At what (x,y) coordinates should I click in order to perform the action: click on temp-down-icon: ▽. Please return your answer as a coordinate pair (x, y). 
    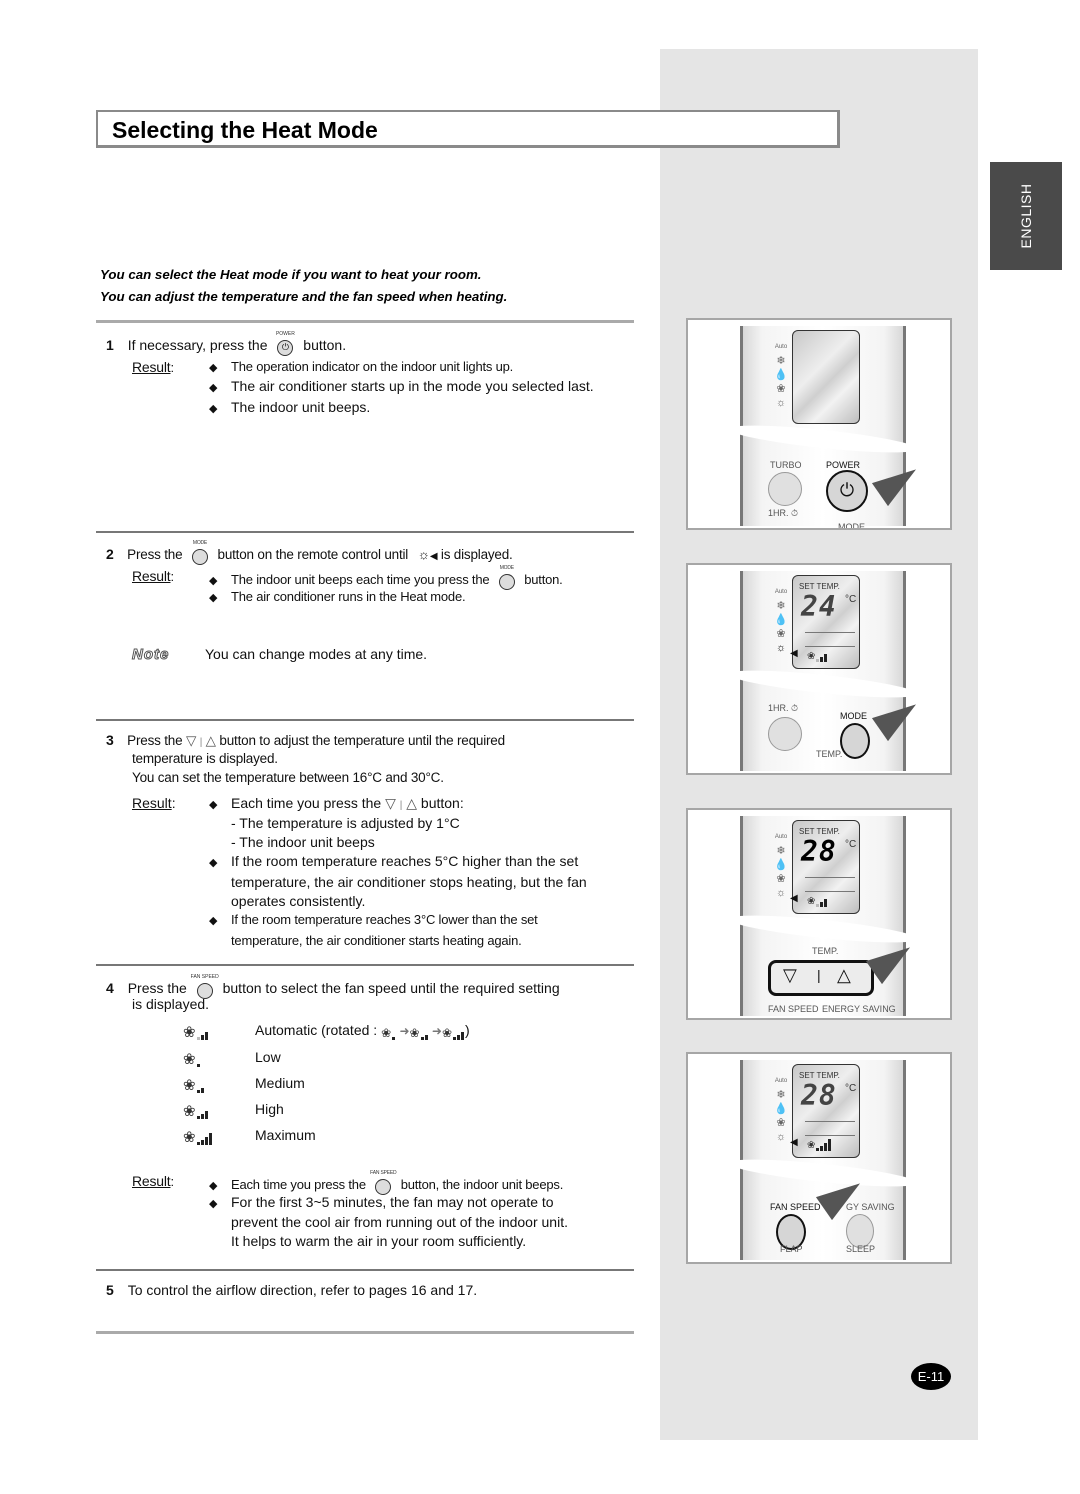
    Looking at the image, I should click on (390, 803).